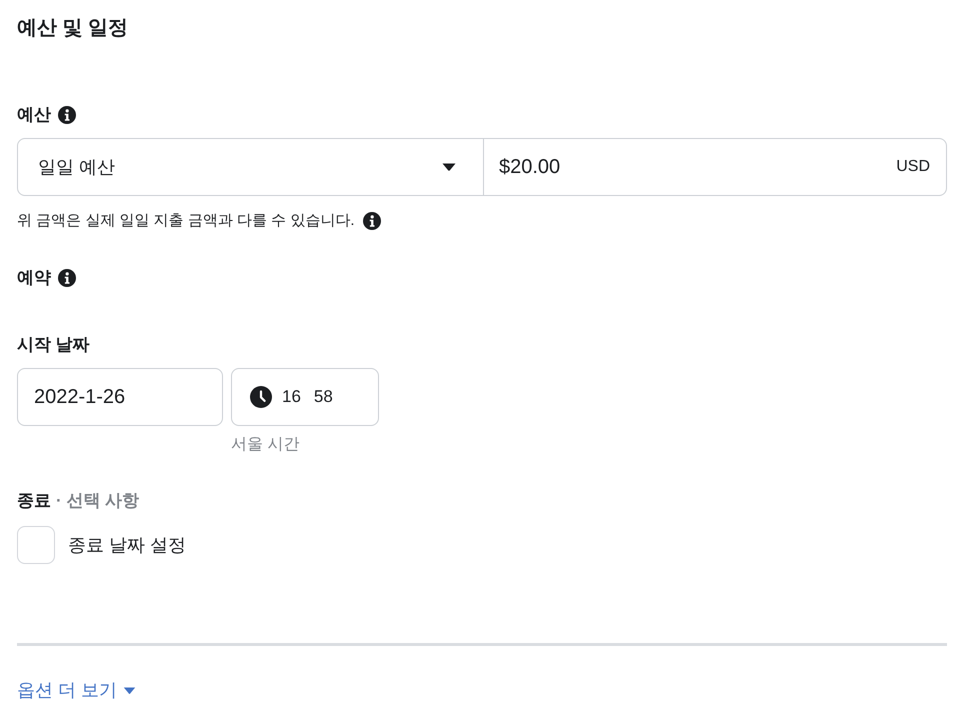 Image resolution: width=966 pixels, height=725 pixels. I want to click on section-title: 예산 및 일정, so click(72, 28).